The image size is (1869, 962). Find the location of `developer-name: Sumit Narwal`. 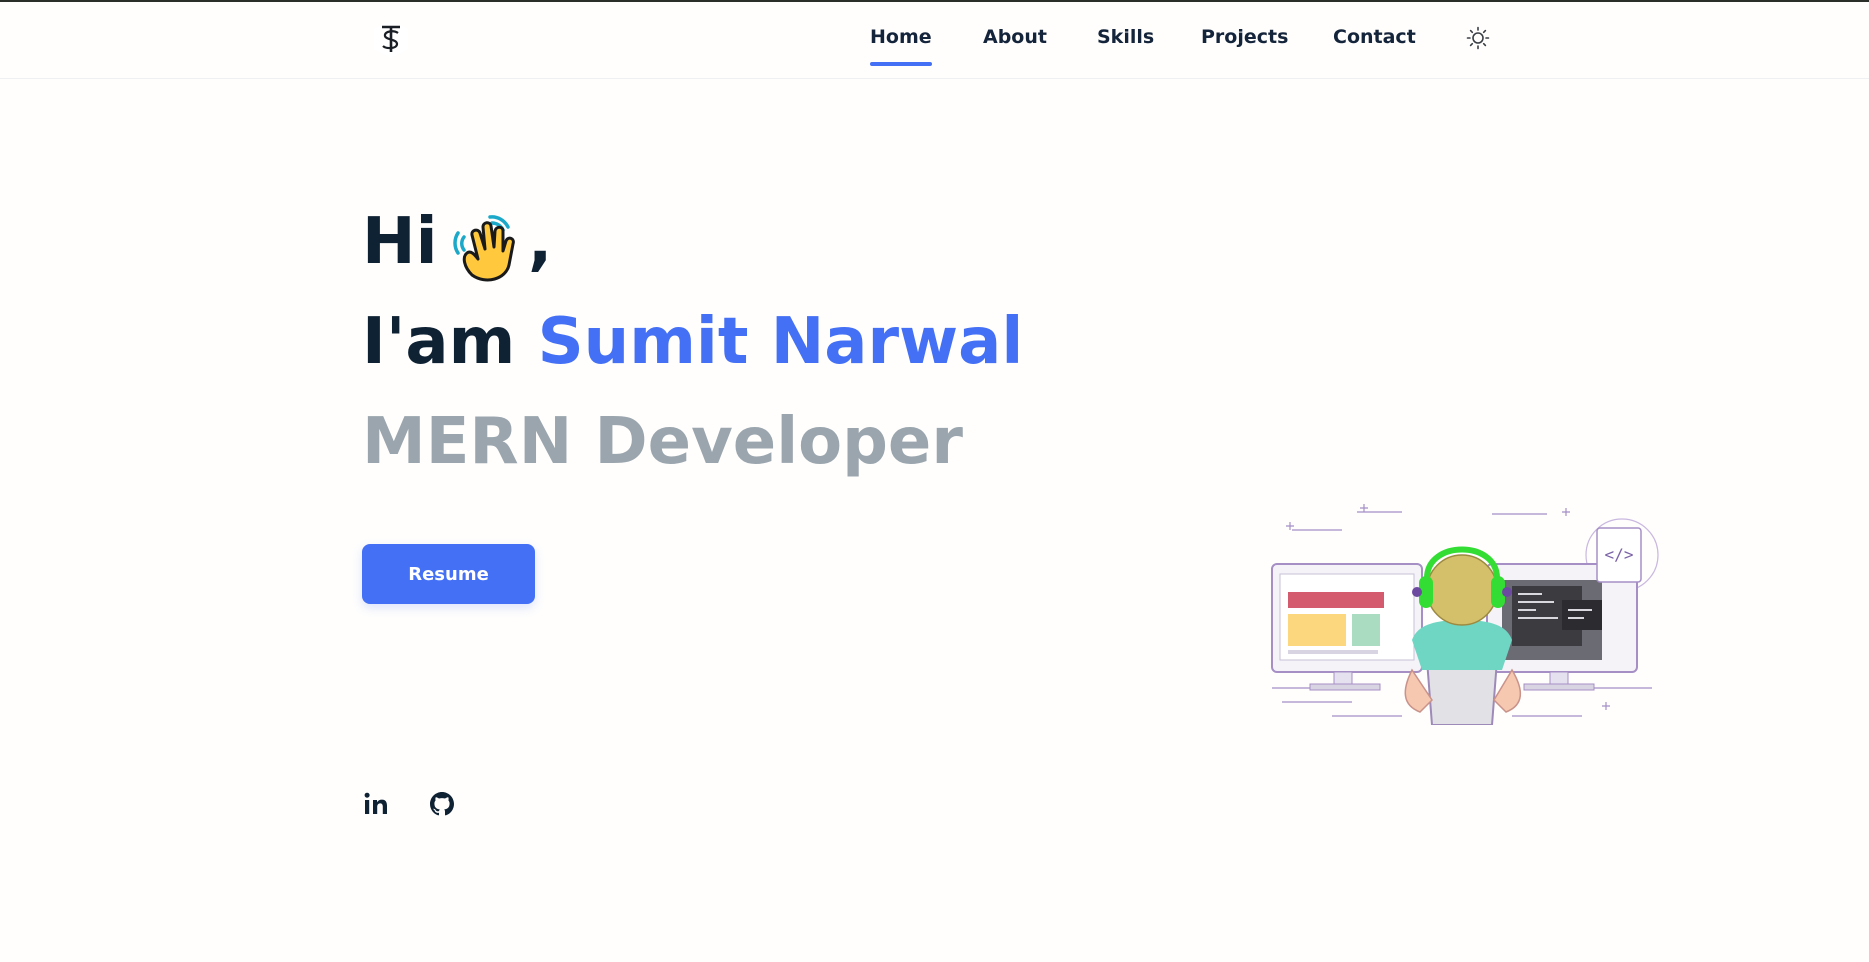

developer-name: Sumit Narwal is located at coordinates (780, 342).